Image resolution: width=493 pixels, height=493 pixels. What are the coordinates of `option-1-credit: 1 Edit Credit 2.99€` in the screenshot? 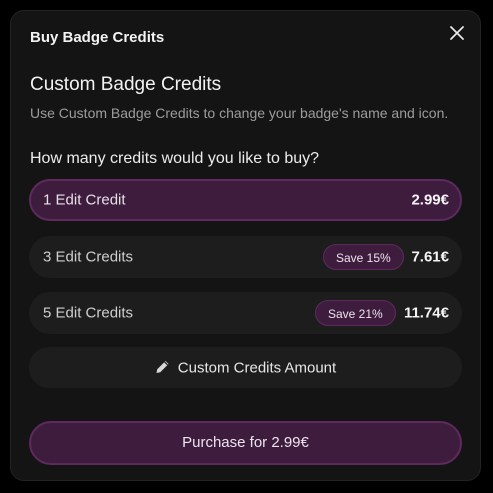 It's located at (245, 200).